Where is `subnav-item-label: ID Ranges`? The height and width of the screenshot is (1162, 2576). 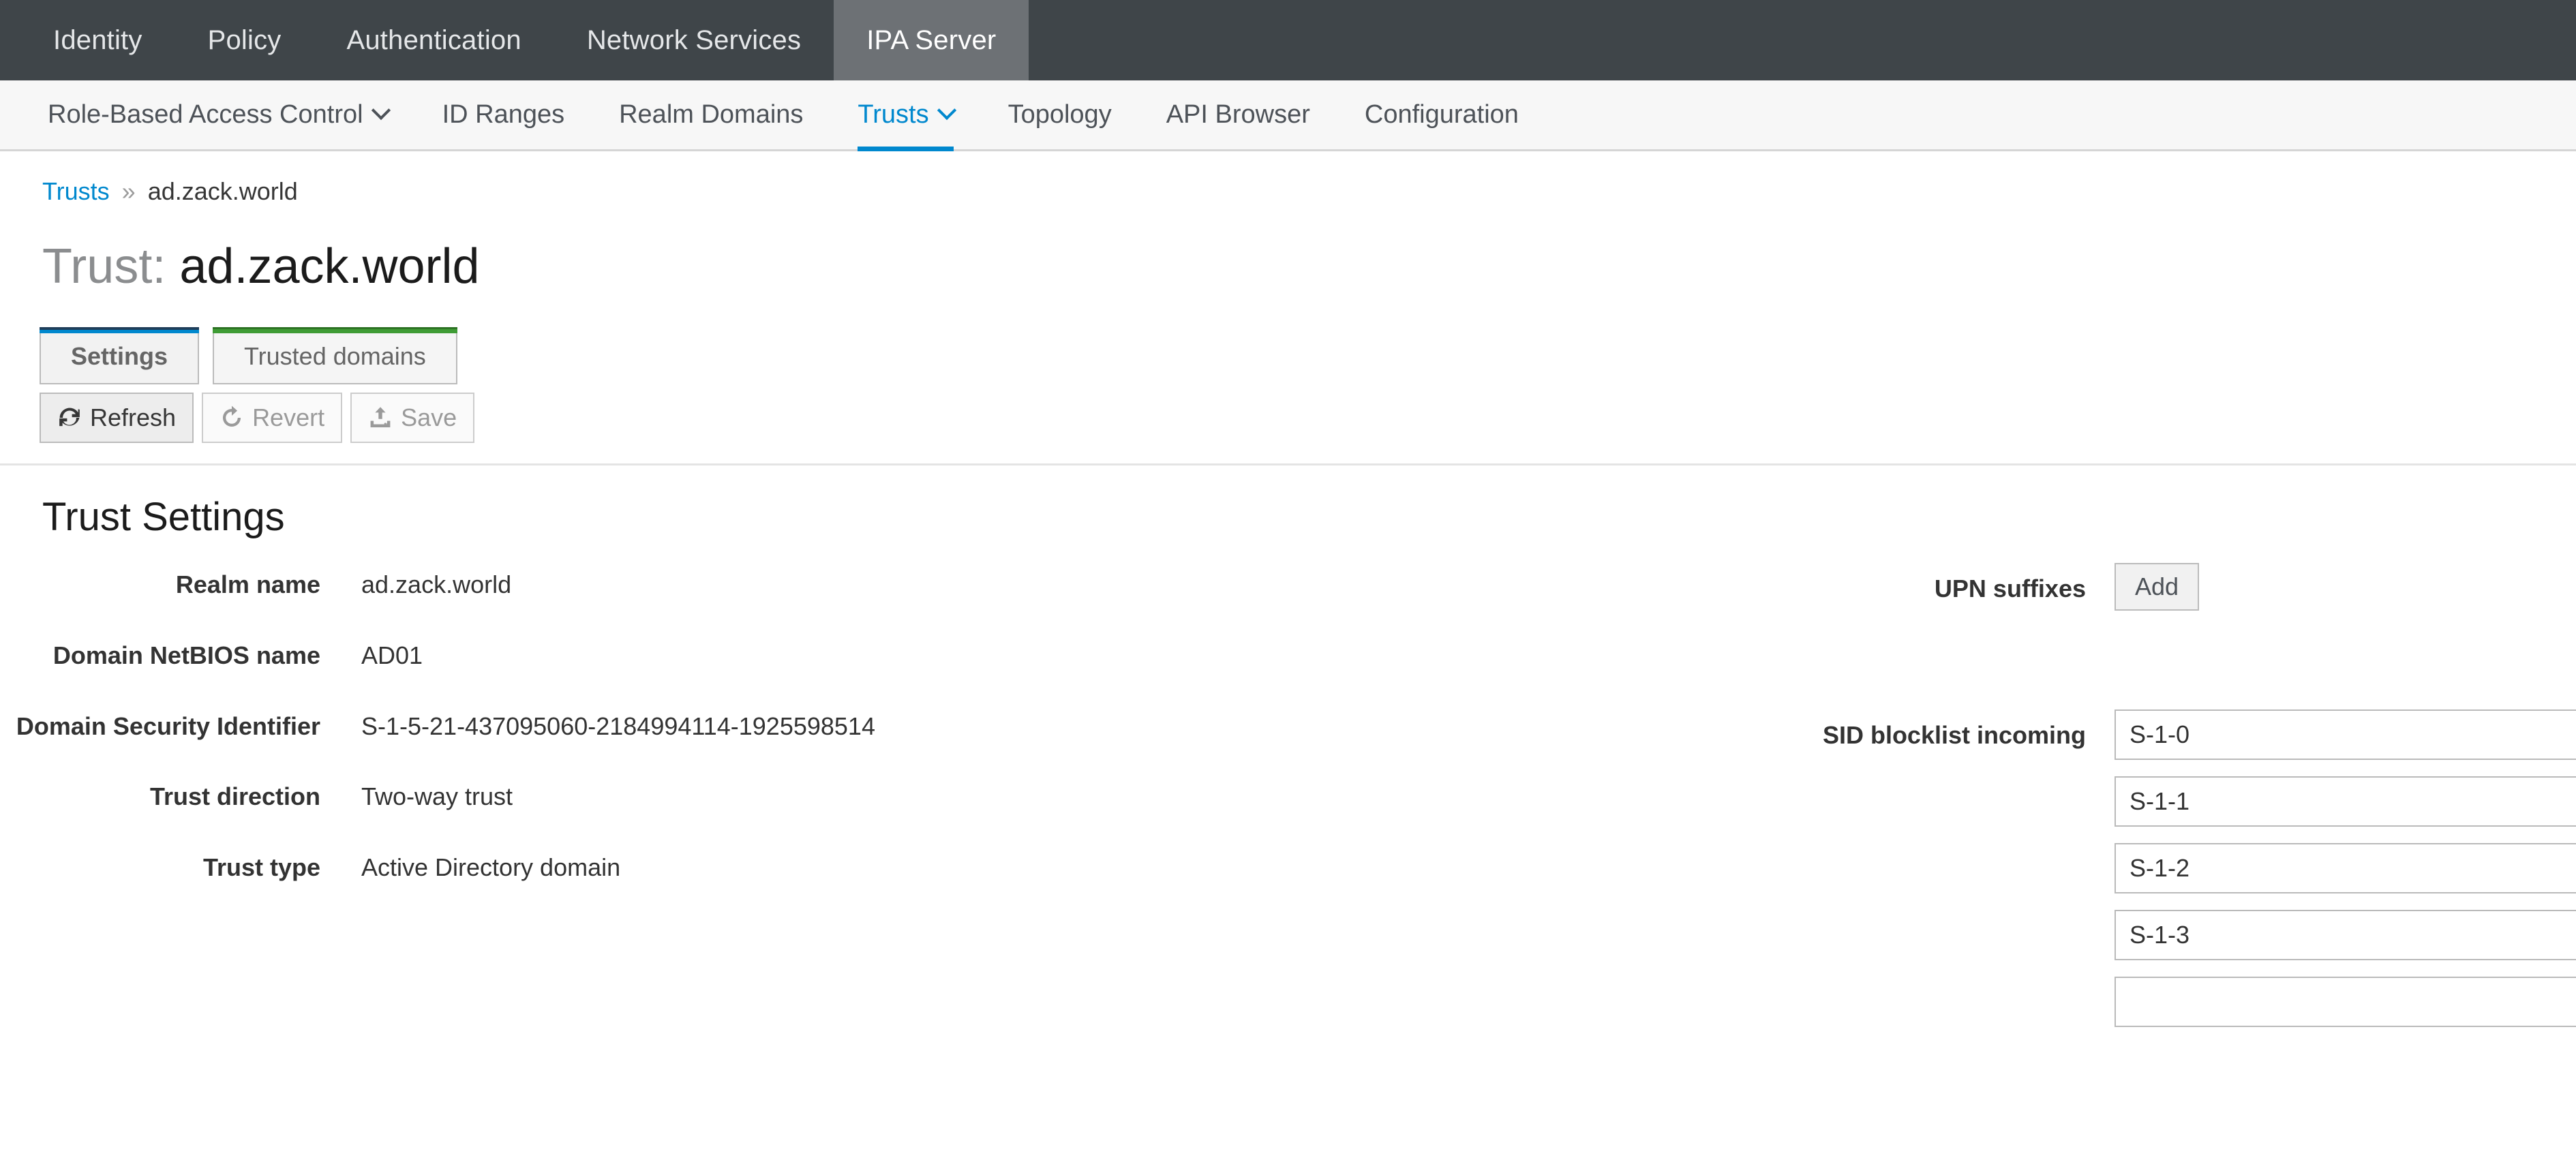
subnav-item-label: ID Ranges is located at coordinates (503, 114).